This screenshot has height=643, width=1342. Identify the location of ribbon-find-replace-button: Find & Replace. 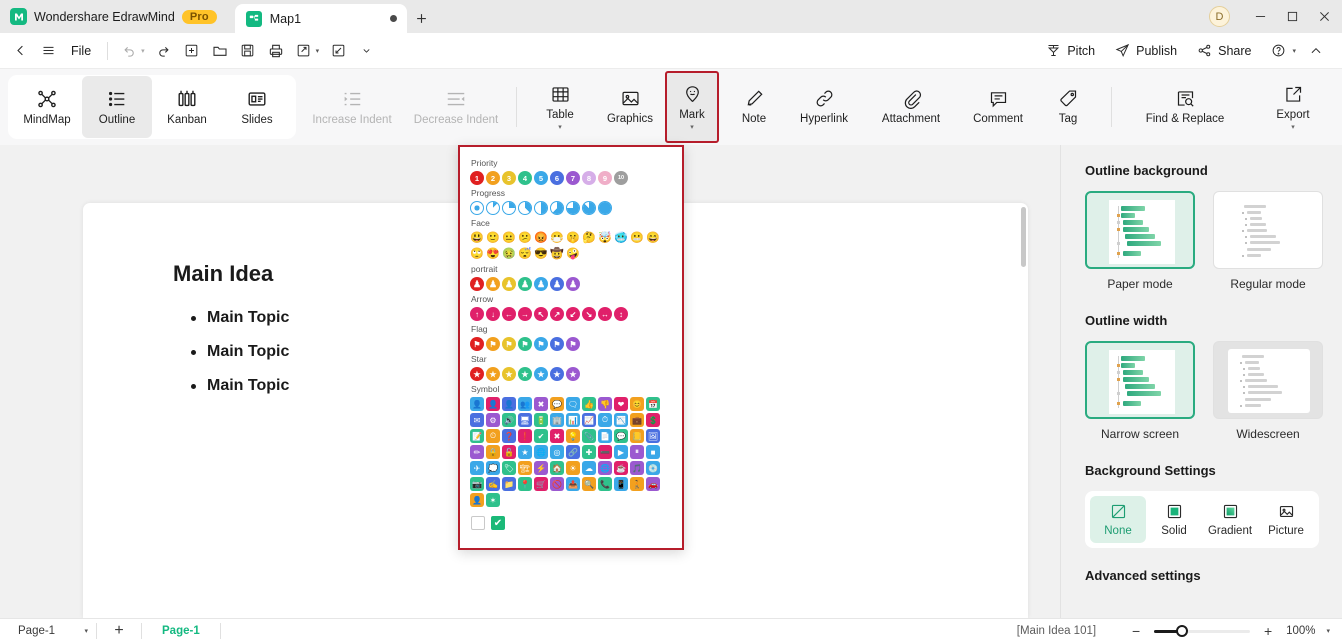
(1185, 107).